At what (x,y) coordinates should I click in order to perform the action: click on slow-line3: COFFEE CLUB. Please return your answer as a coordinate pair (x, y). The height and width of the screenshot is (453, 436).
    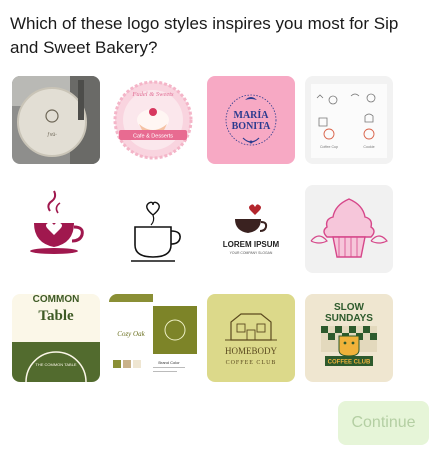
    Looking at the image, I should click on (349, 363).